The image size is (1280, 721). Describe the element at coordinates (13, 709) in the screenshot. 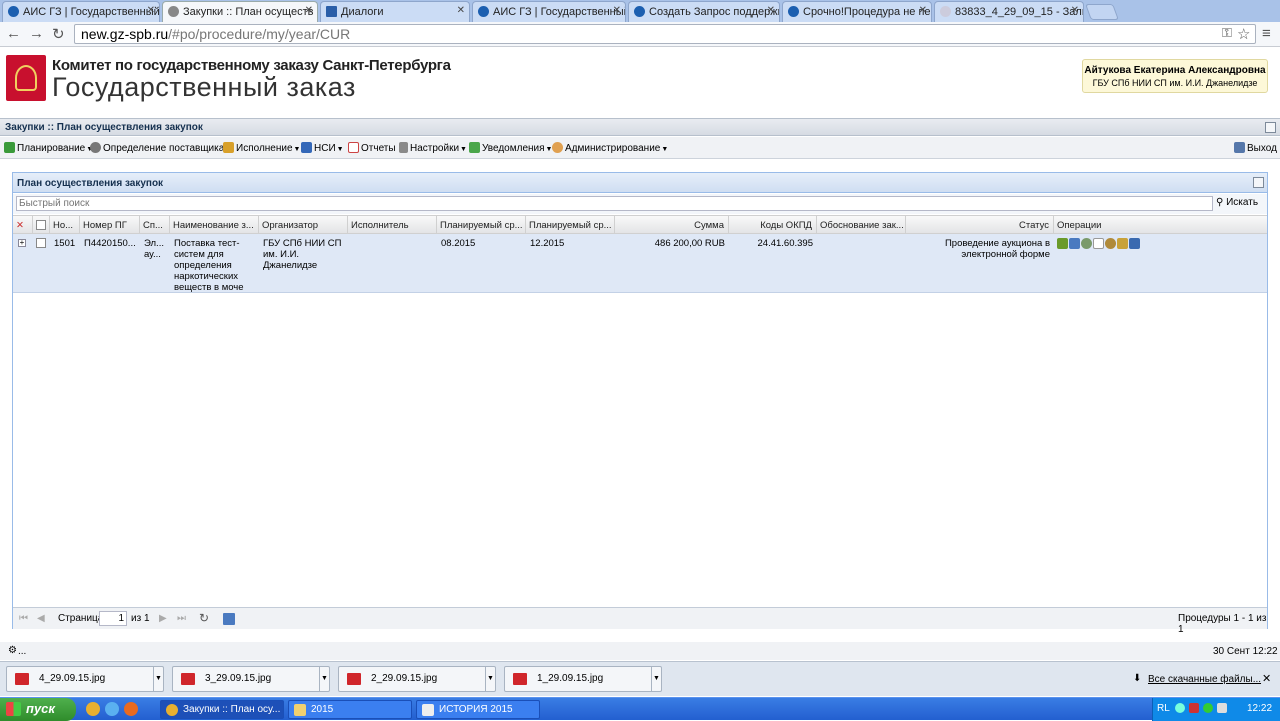

I see `windows-icon` at that location.